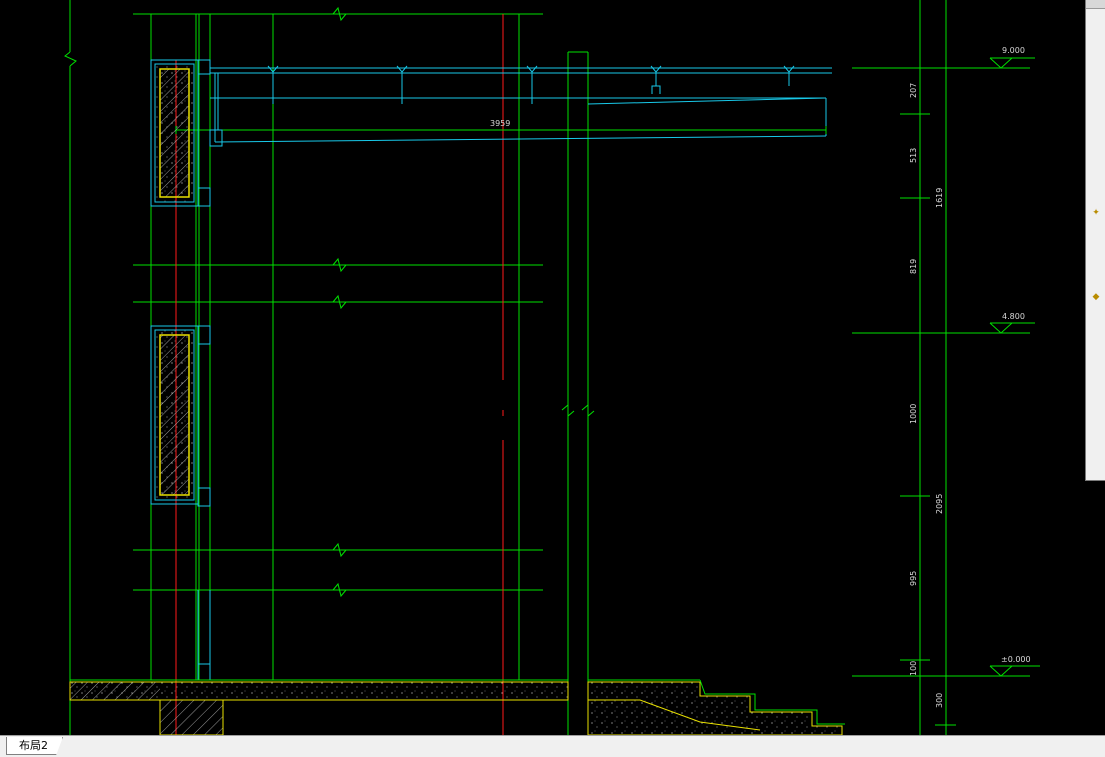  I want to click on palette-title-strip, so click(1095, 4).